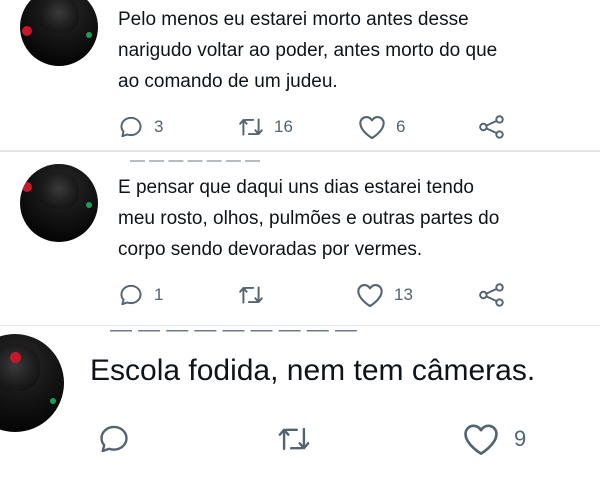  Describe the element at coordinates (313, 370) in the screenshot. I see `tweet-text: Escola fodida, nem tem câmeras.` at that location.